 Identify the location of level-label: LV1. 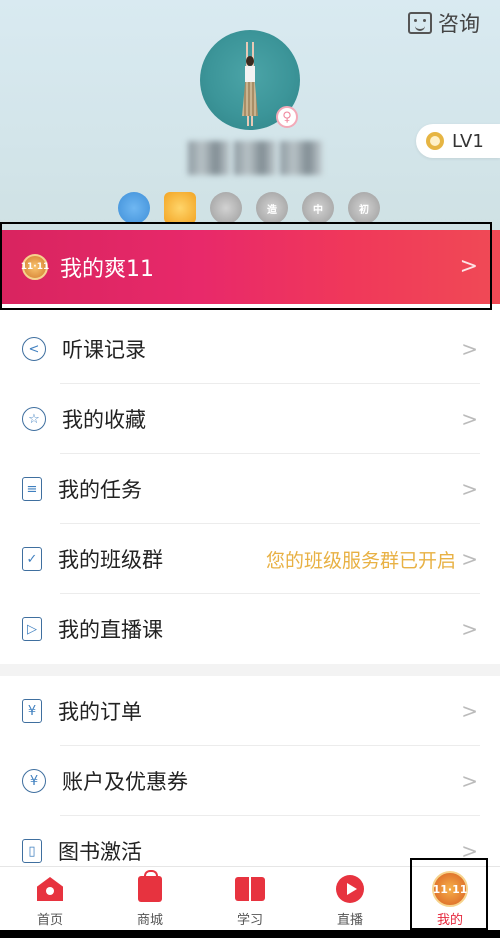
(468, 141).